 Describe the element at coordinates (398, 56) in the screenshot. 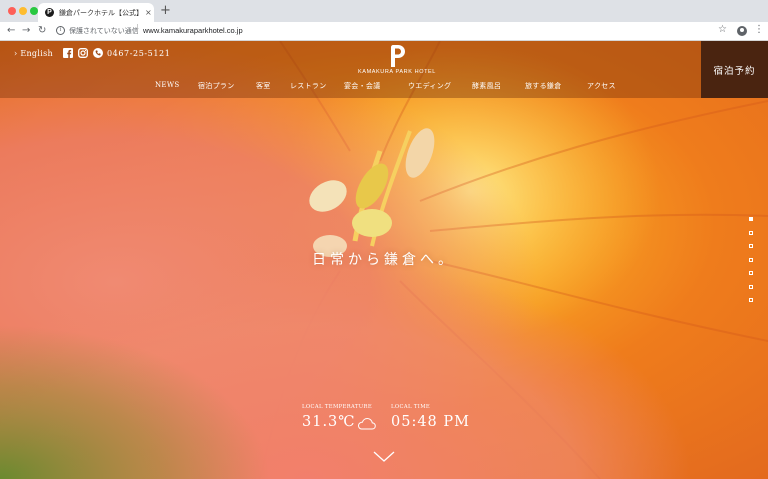

I see `logo-p-mark` at that location.